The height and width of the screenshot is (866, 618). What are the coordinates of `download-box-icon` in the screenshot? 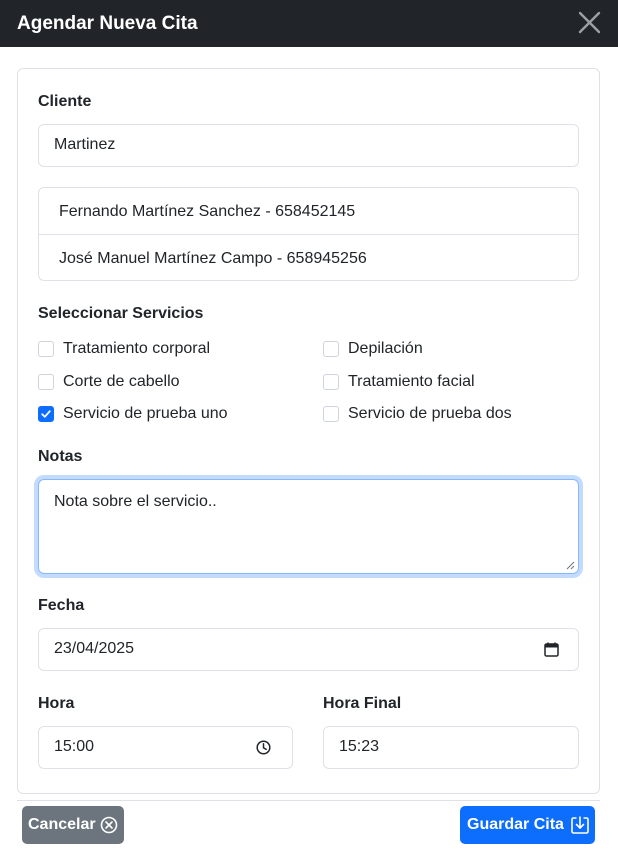 It's located at (580, 825).